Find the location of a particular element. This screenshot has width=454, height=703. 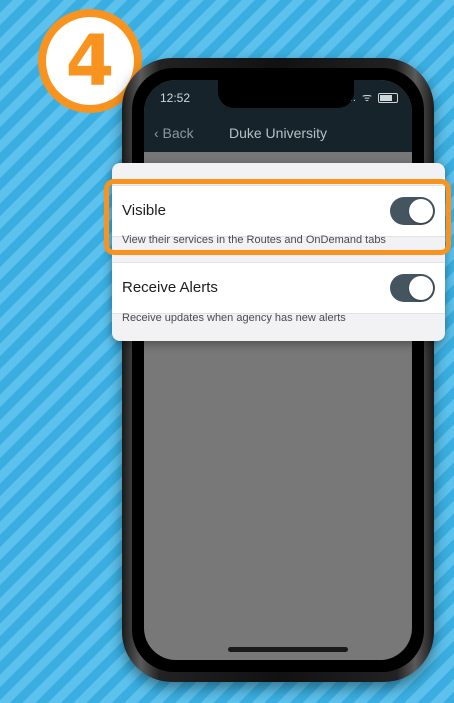

nav-title: Duke University is located at coordinates (278, 133).